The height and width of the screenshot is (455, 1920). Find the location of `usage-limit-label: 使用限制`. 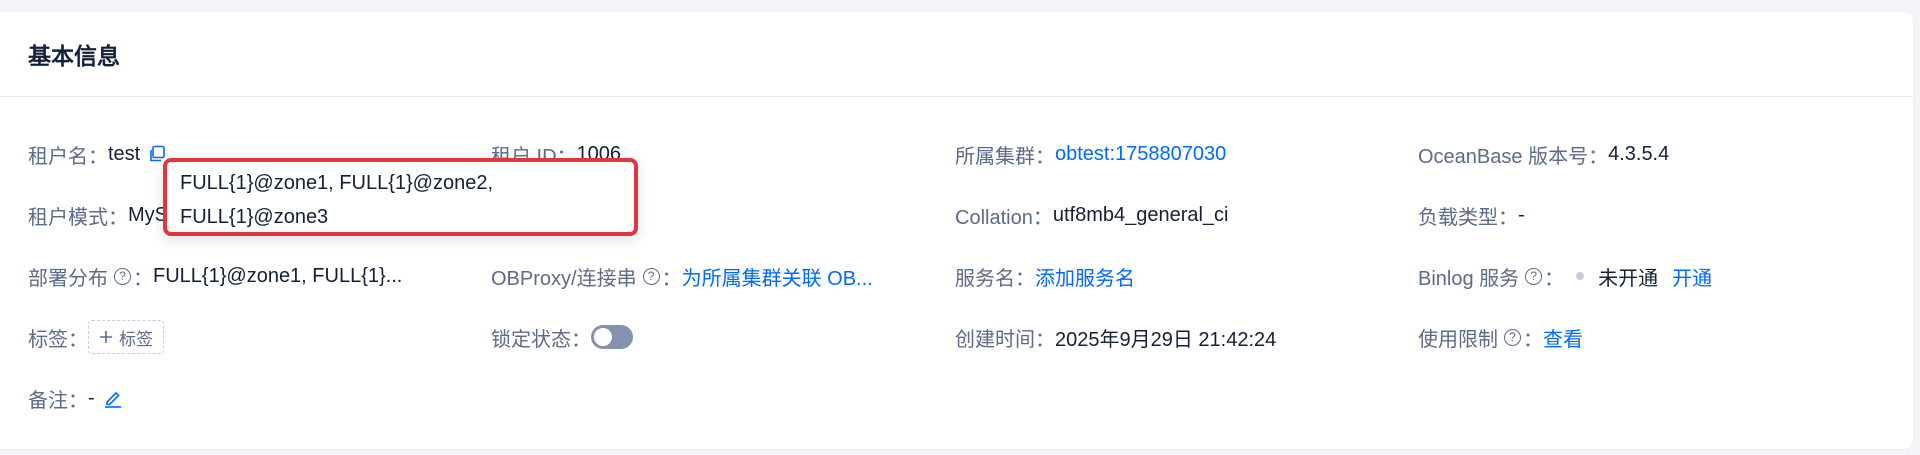

usage-limit-label: 使用限制 is located at coordinates (1458, 339).